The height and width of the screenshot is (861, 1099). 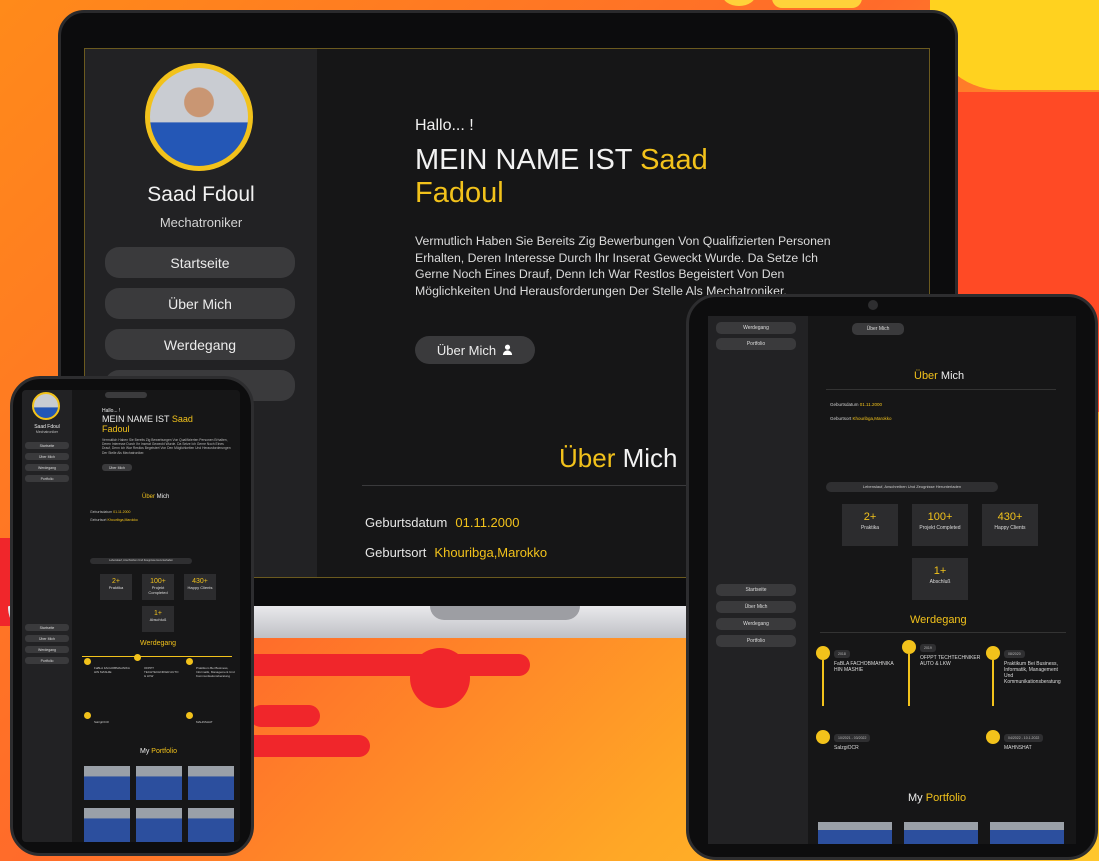 What do you see at coordinates (112, 670) in the screenshot?
I see `phone-career-item: FaBLA FACHOBMAHNIKA HIN MASHIE` at bounding box center [112, 670].